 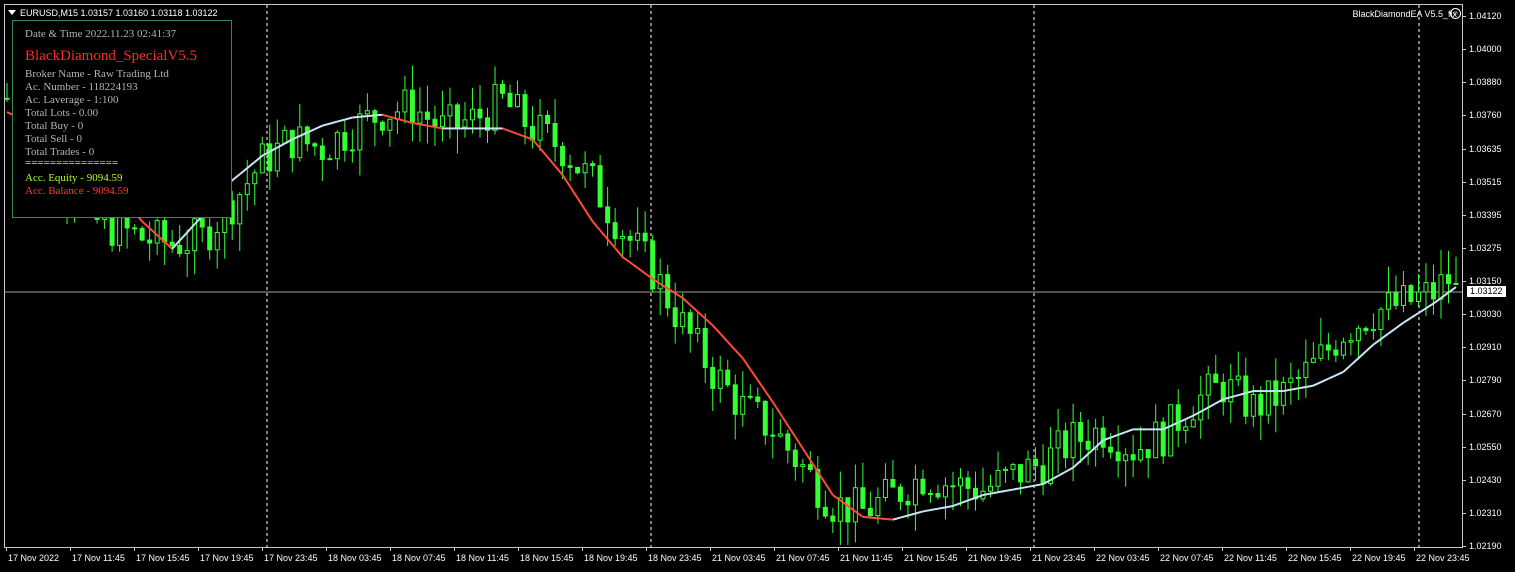 What do you see at coordinates (1485, 281) in the screenshot?
I see `price-label: 1.03150` at bounding box center [1485, 281].